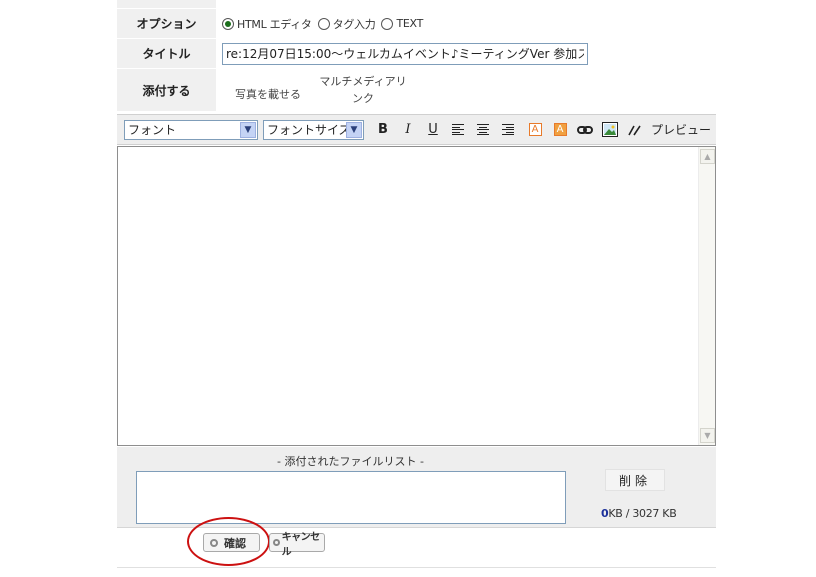 The width and height of the screenshot is (816, 577). What do you see at coordinates (706, 296) in the screenshot?
I see `editor-scrollbar: ▲ ▼` at bounding box center [706, 296].